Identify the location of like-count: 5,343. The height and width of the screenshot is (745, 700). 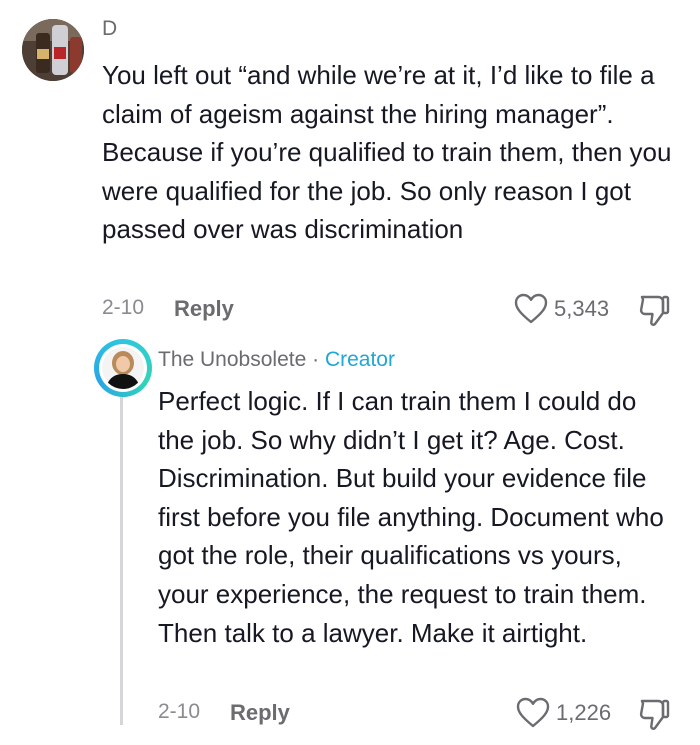
(582, 308).